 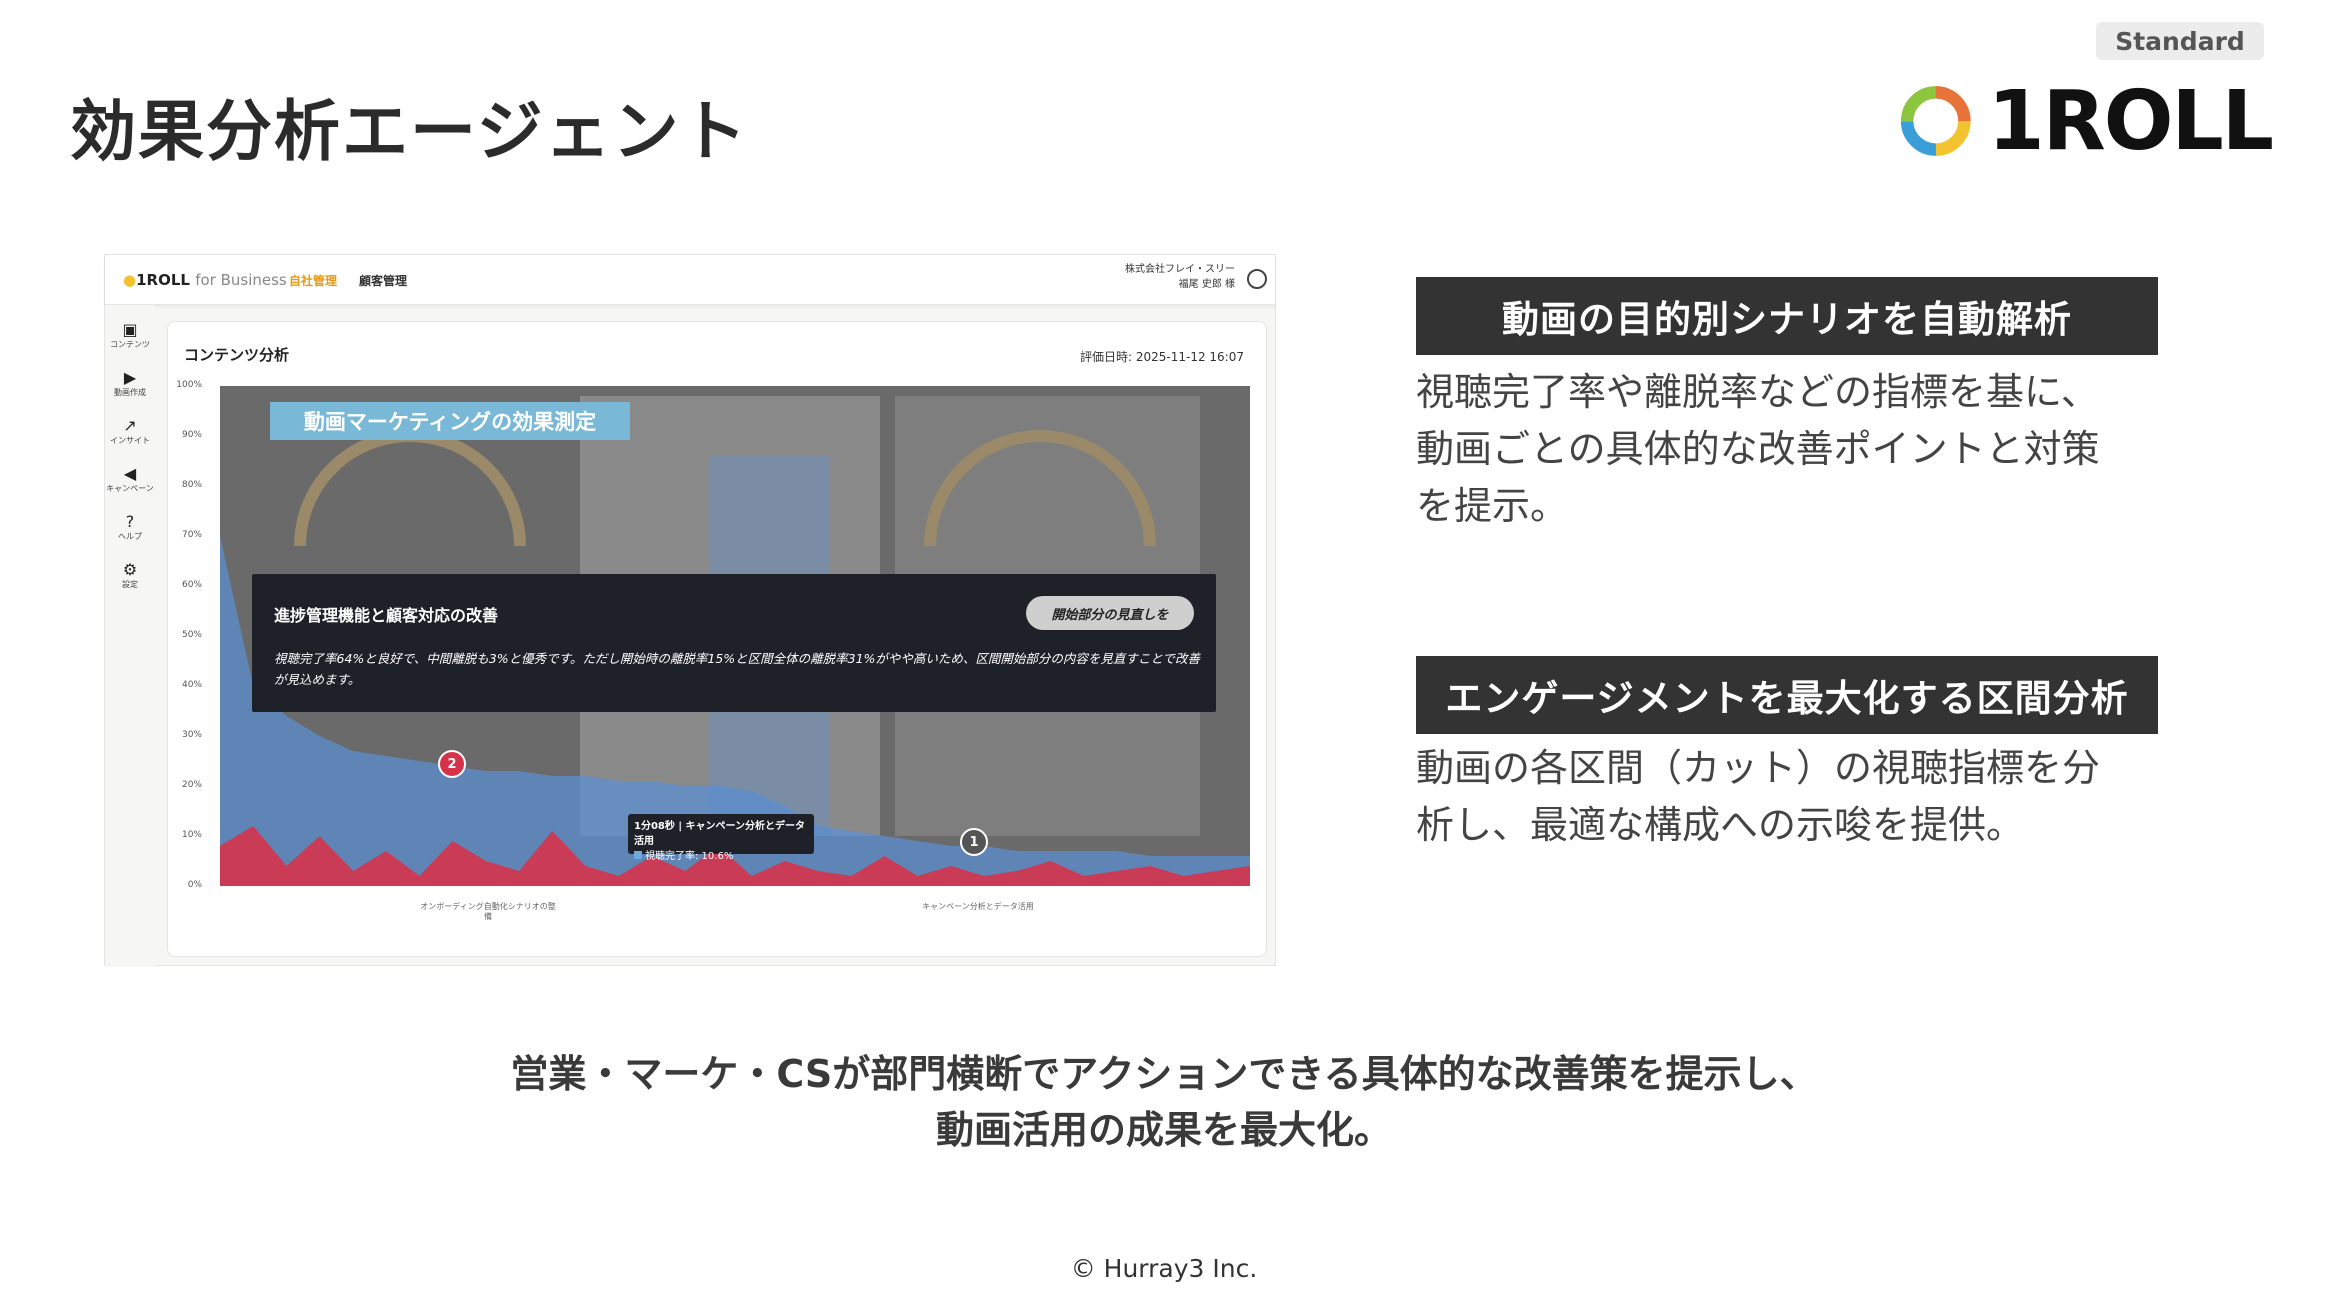 I want to click on sidebar-item-settings: ⚙ 設定, so click(x=130, y=575).